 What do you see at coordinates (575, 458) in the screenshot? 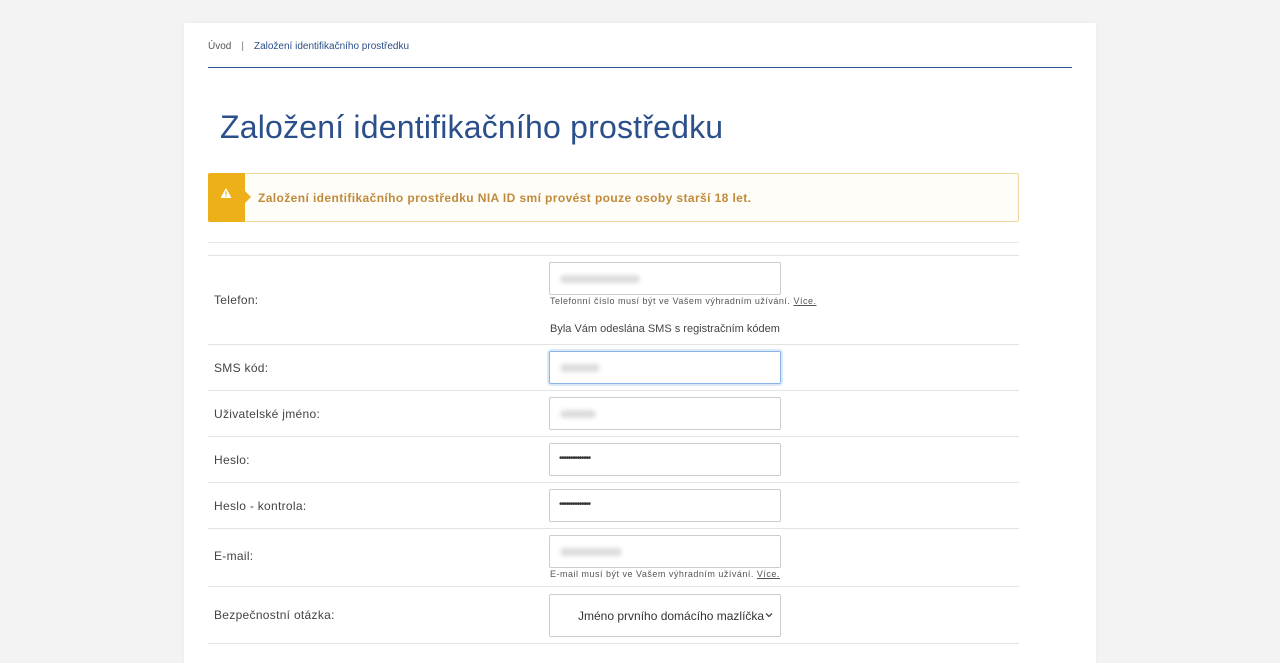
I see `password-value: ••••••••••••••` at bounding box center [575, 458].